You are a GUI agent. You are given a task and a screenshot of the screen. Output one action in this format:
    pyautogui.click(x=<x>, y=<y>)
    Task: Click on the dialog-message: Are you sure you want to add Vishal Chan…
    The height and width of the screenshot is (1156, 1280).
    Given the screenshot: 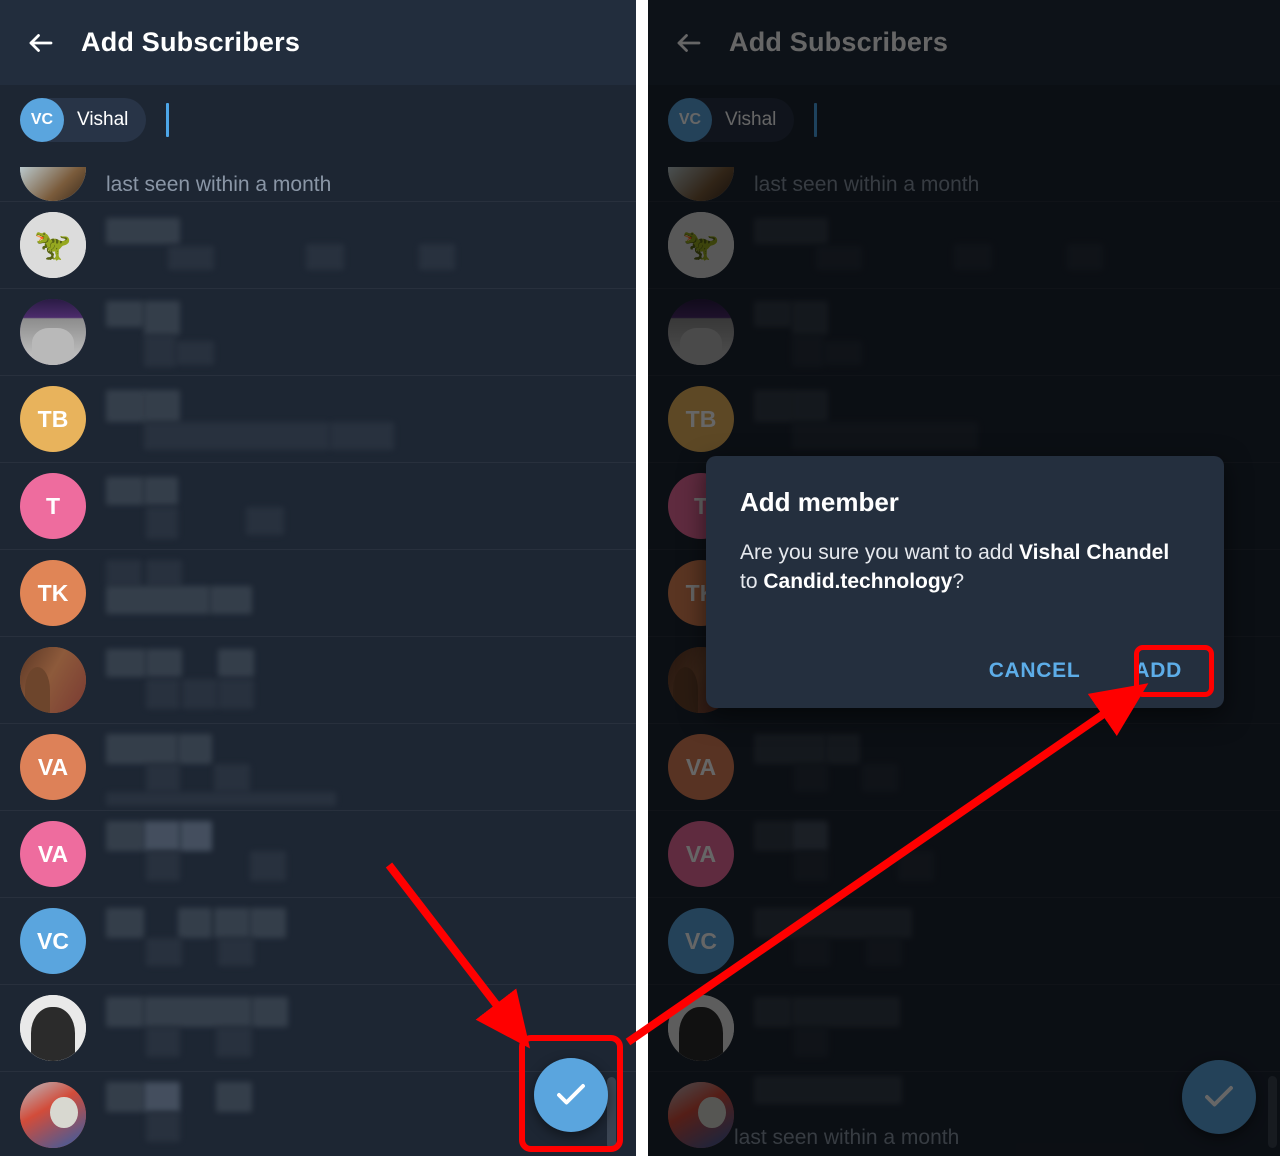 What is the action you would take?
    pyautogui.click(x=965, y=557)
    